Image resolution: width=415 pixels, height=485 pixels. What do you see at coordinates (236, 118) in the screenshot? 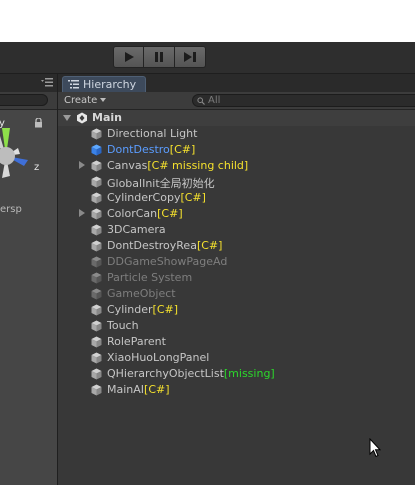
I see `scene-root-row: Main` at bounding box center [236, 118].